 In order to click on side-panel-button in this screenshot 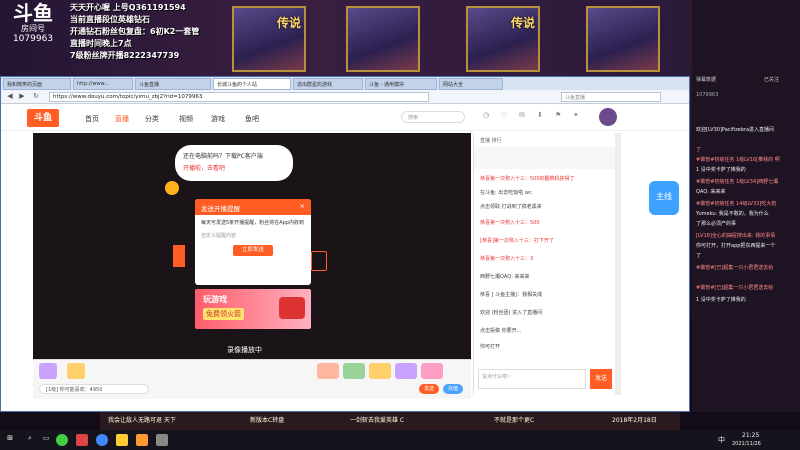, I will do `click(319, 261)`.